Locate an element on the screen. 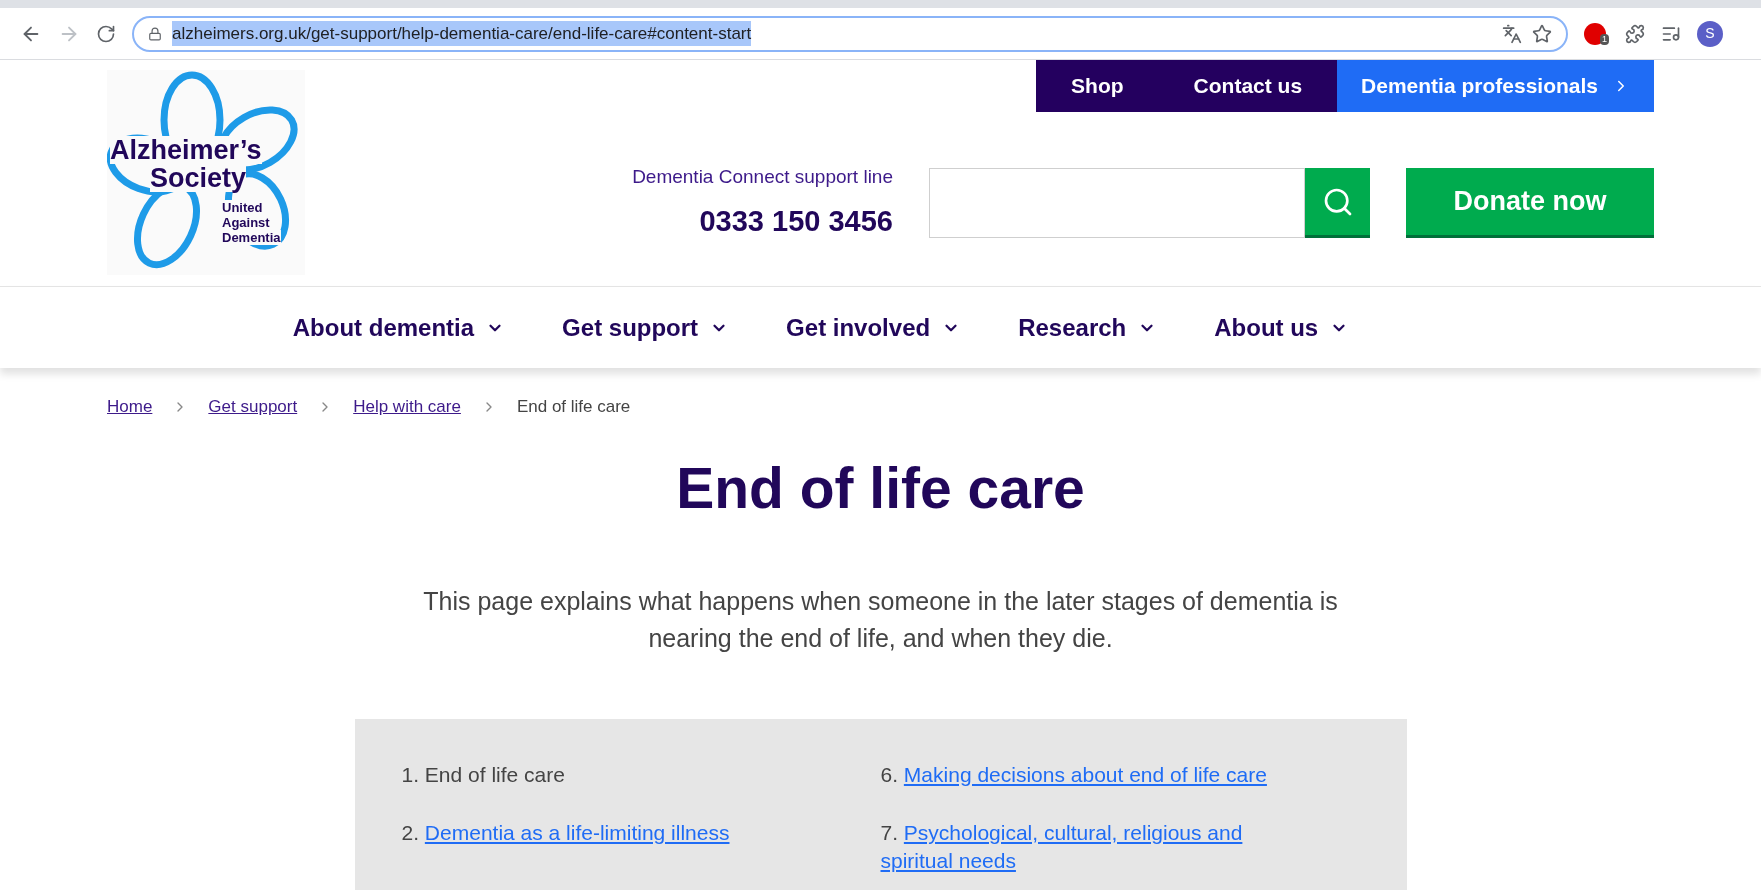 The image size is (1761, 890). breadcrumb-link: Get support is located at coordinates (253, 407).